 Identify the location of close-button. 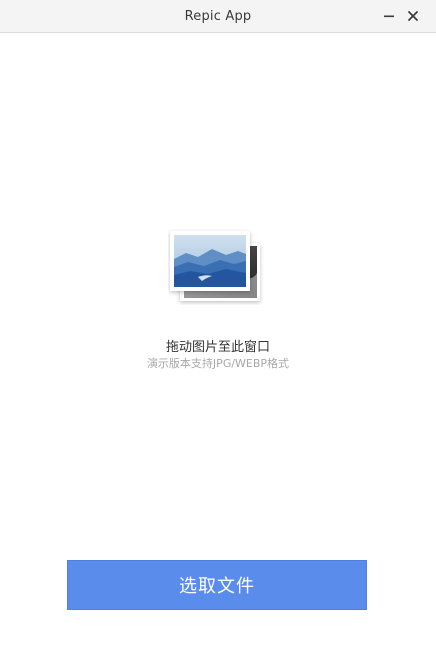
(413, 16).